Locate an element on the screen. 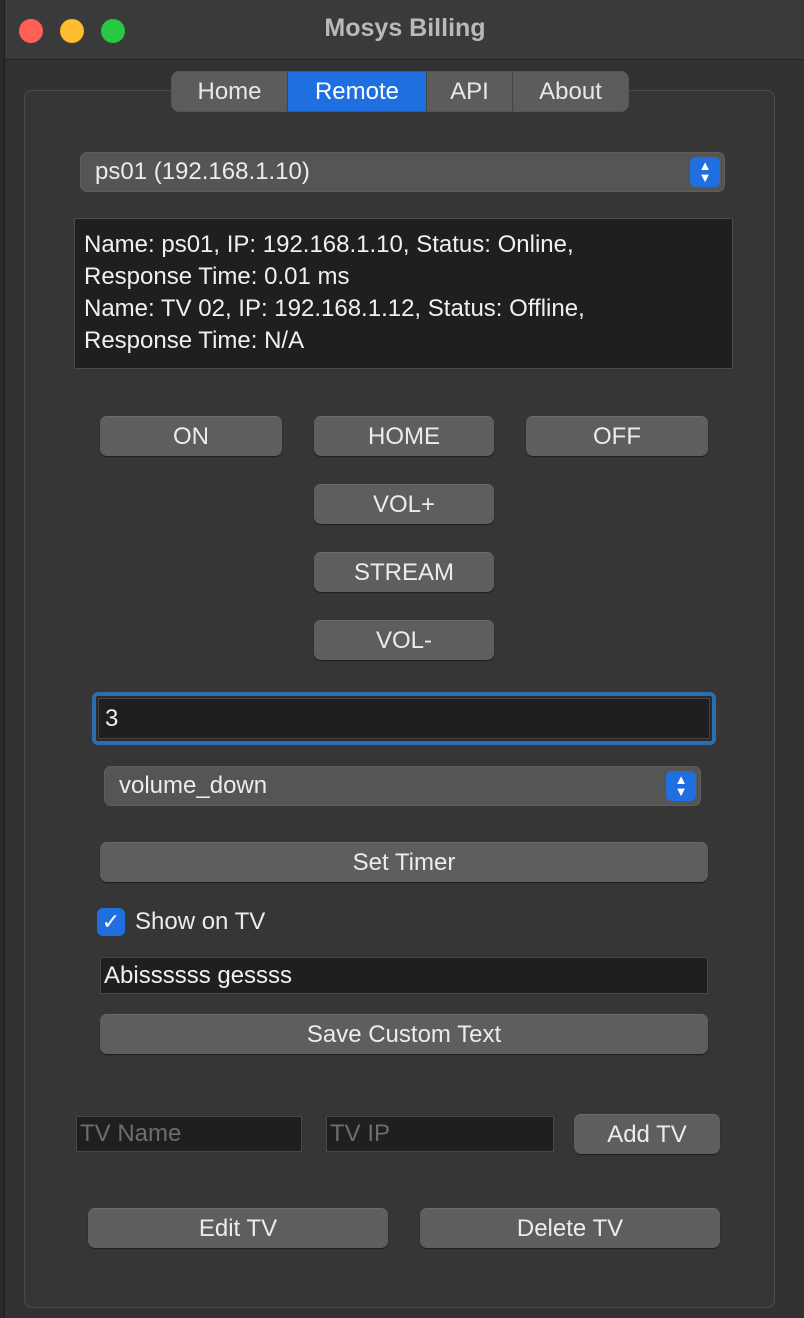 The height and width of the screenshot is (1318, 804). volume-up-button: VOL+ is located at coordinates (404, 504).